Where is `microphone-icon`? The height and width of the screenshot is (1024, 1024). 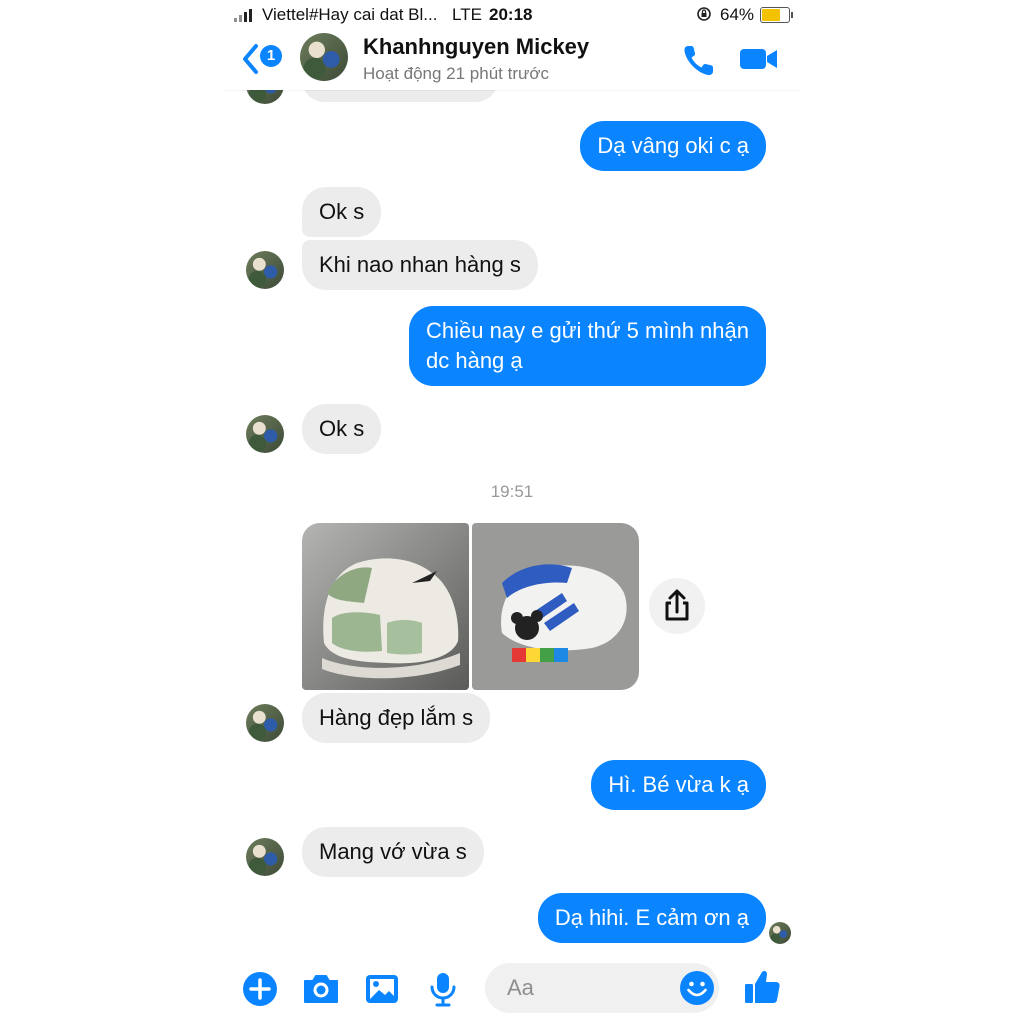
microphone-icon is located at coordinates (443, 989).